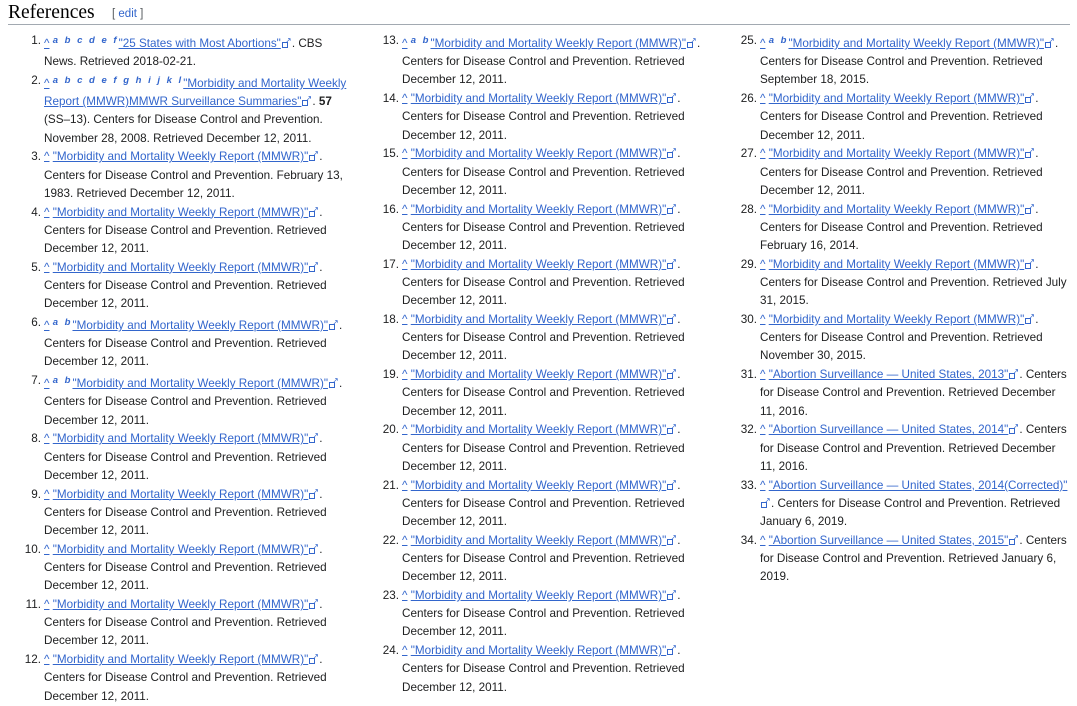 Image resolution: width=1077 pixels, height=706 pixels. Describe the element at coordinates (127, 14) in the screenshot. I see `edit-link: edit` at that location.